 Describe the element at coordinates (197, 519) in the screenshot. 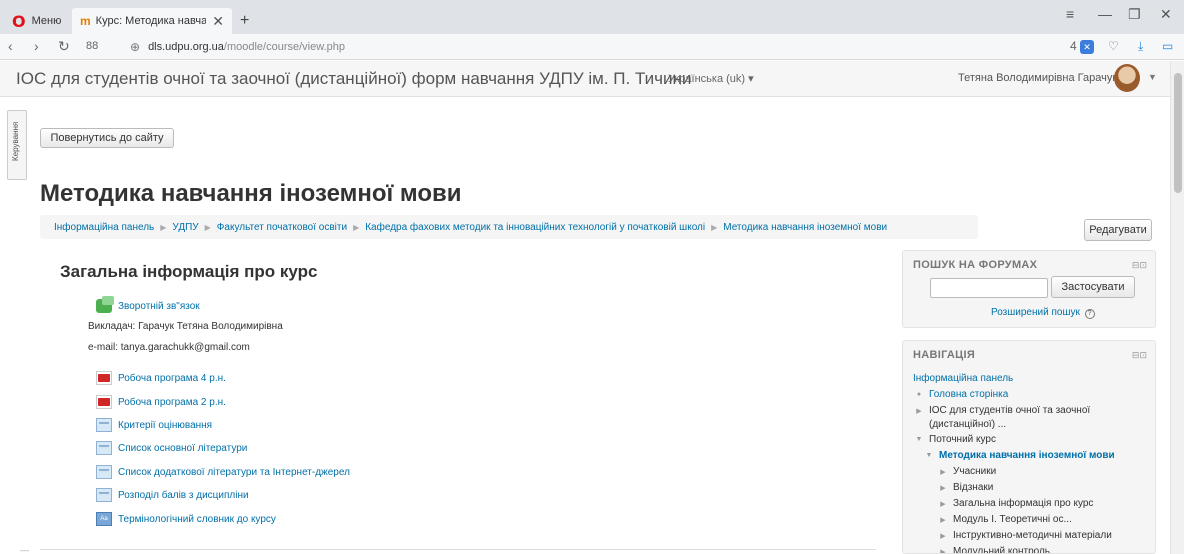

I see `resource-label: Термінологічний словник до курсу` at that location.